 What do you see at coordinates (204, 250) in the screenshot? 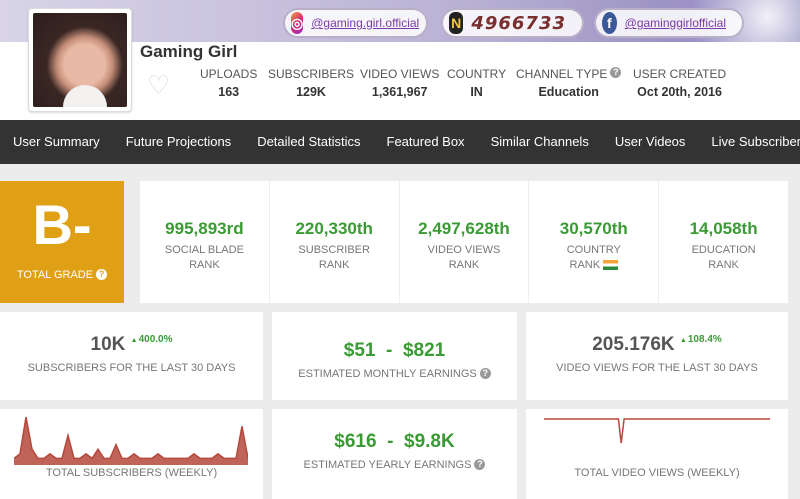
I see `rank-label: SOCIAL BLADE` at bounding box center [204, 250].